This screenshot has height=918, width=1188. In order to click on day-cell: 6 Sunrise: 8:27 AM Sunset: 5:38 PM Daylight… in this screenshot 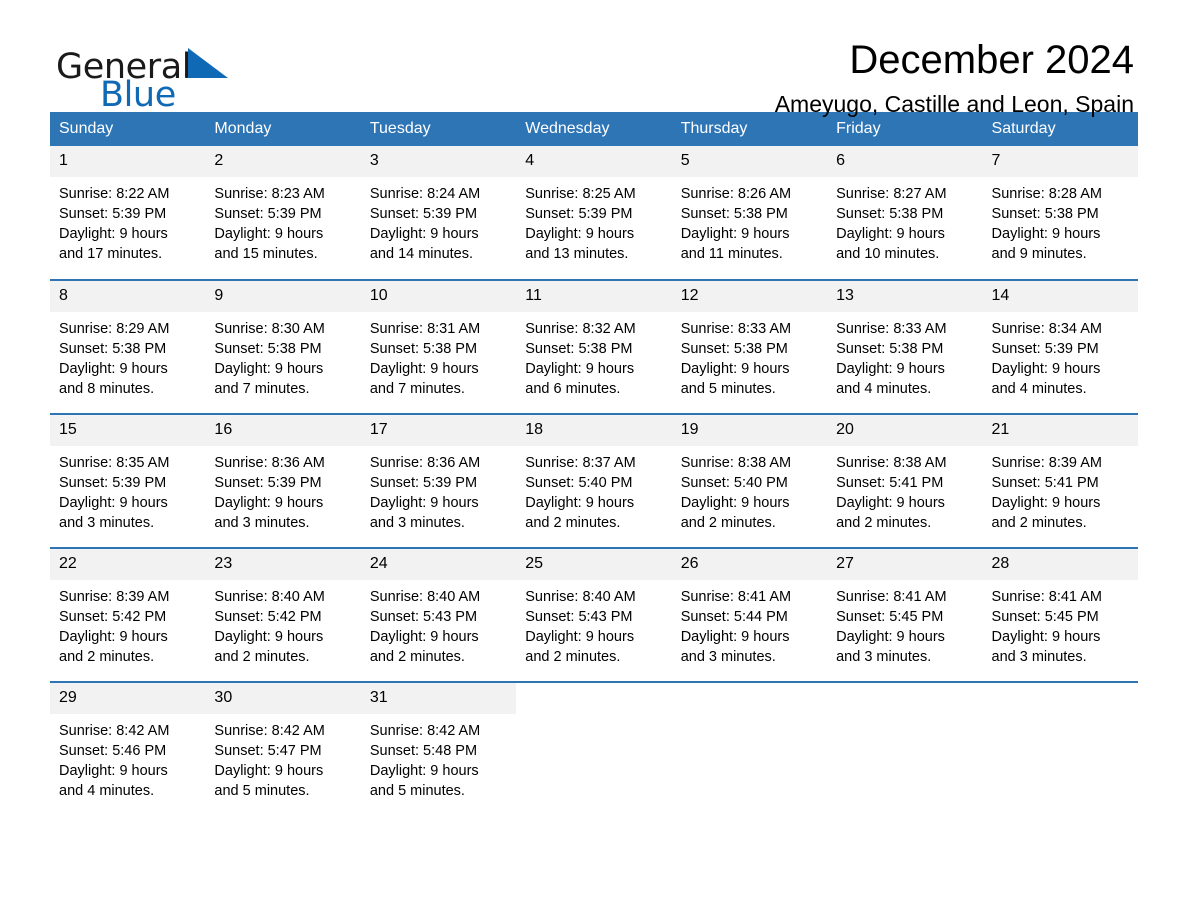, I will do `click(905, 213)`.